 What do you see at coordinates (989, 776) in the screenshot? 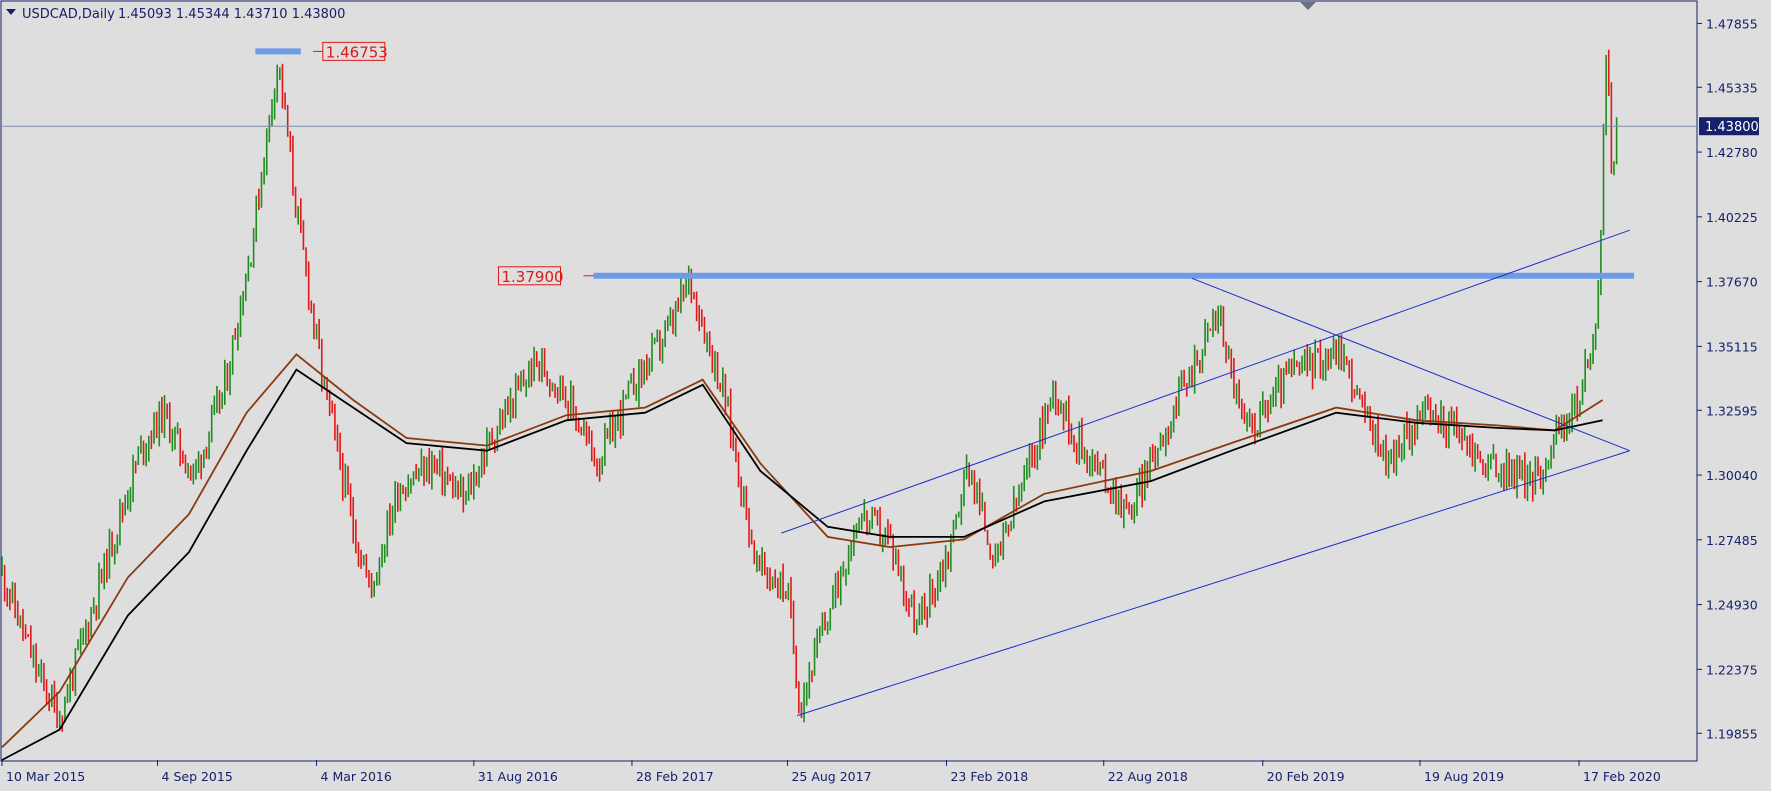
I see `x-tick-label: 23 Feb 2018` at bounding box center [989, 776].